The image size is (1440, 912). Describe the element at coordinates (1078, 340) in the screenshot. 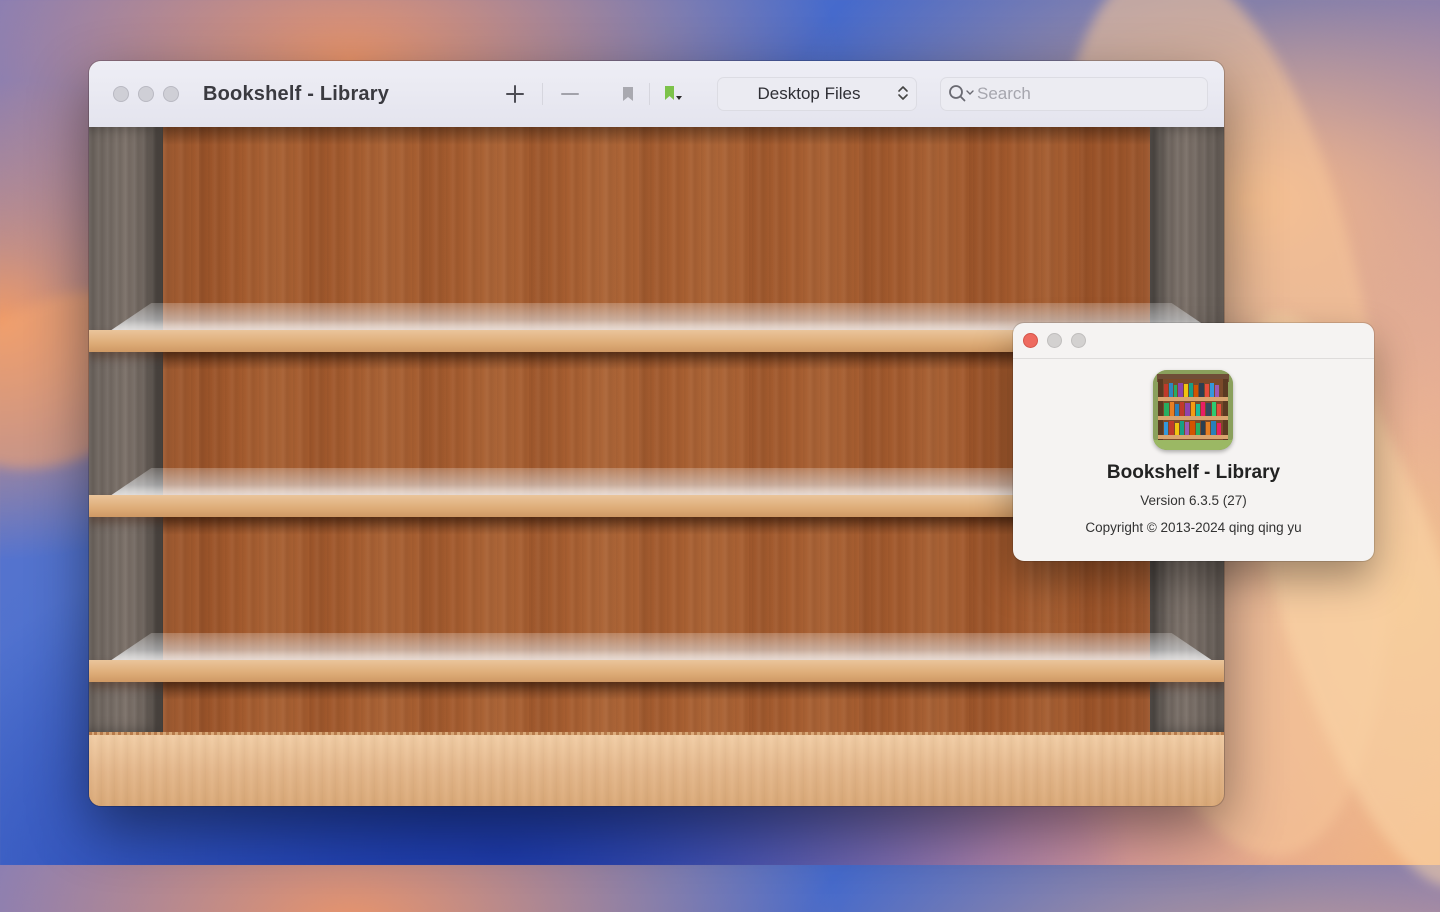

I see `zoom-about-button` at that location.